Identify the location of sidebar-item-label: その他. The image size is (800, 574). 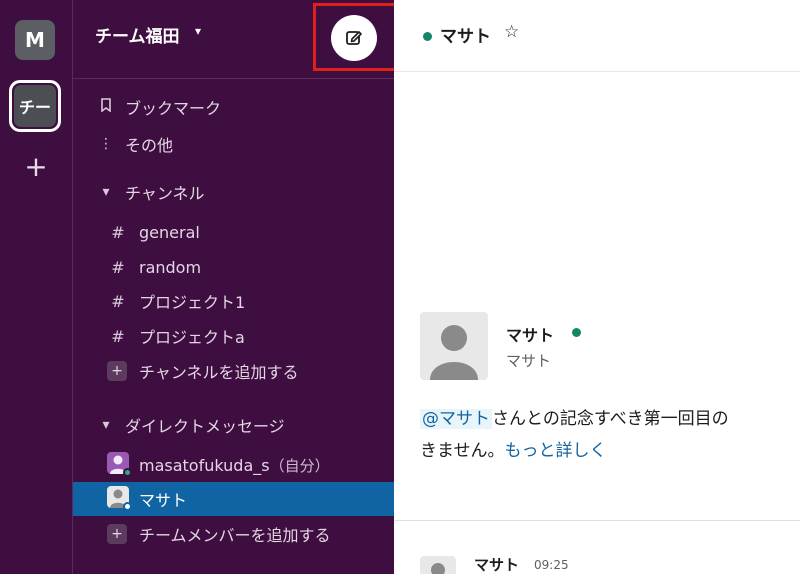
(149, 145).